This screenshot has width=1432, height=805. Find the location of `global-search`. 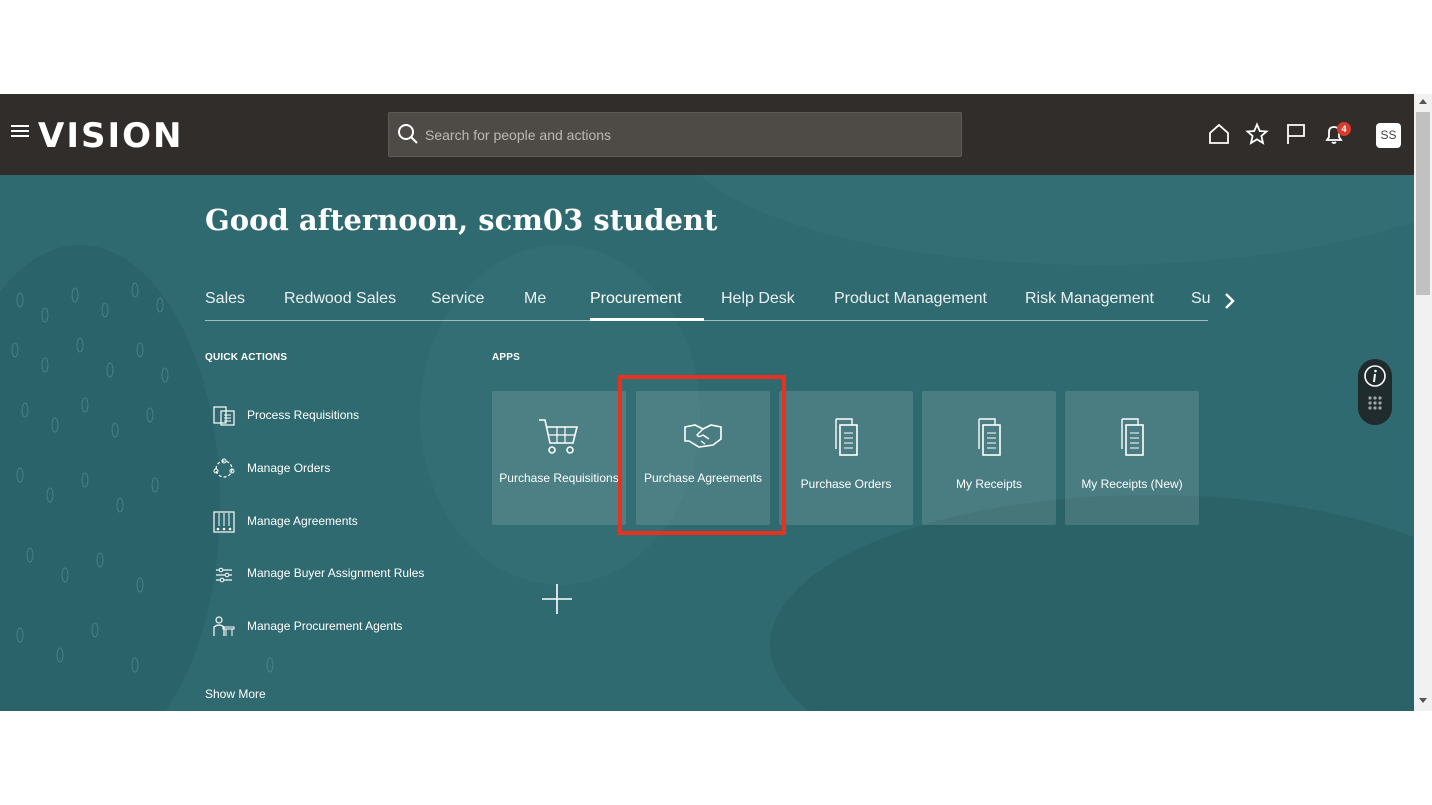

global-search is located at coordinates (675, 134).